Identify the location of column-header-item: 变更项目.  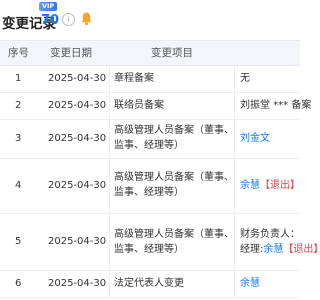
(172, 53).